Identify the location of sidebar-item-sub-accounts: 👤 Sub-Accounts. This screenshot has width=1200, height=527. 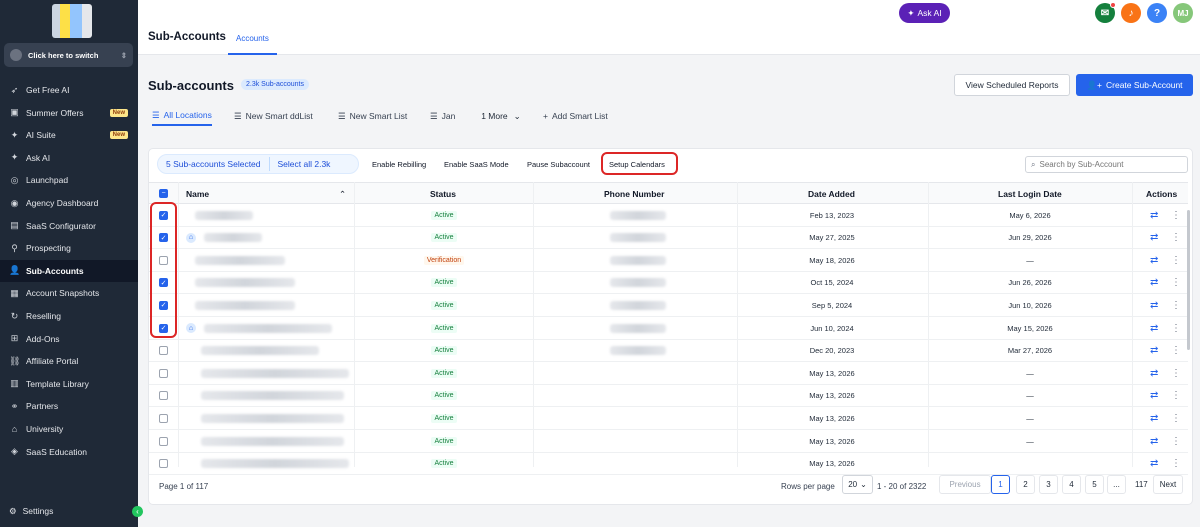
(69, 270).